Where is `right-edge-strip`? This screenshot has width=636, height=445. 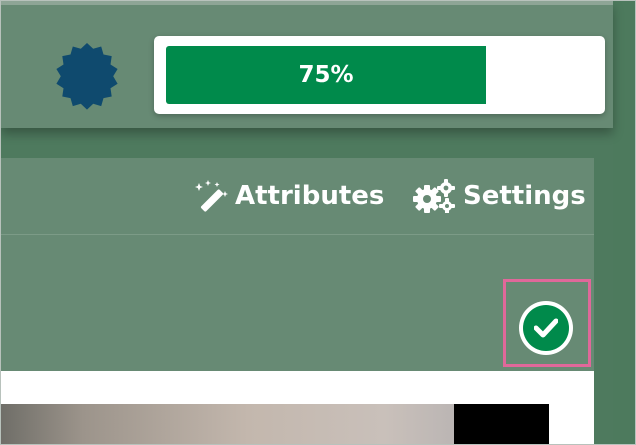 right-edge-strip is located at coordinates (624, 222).